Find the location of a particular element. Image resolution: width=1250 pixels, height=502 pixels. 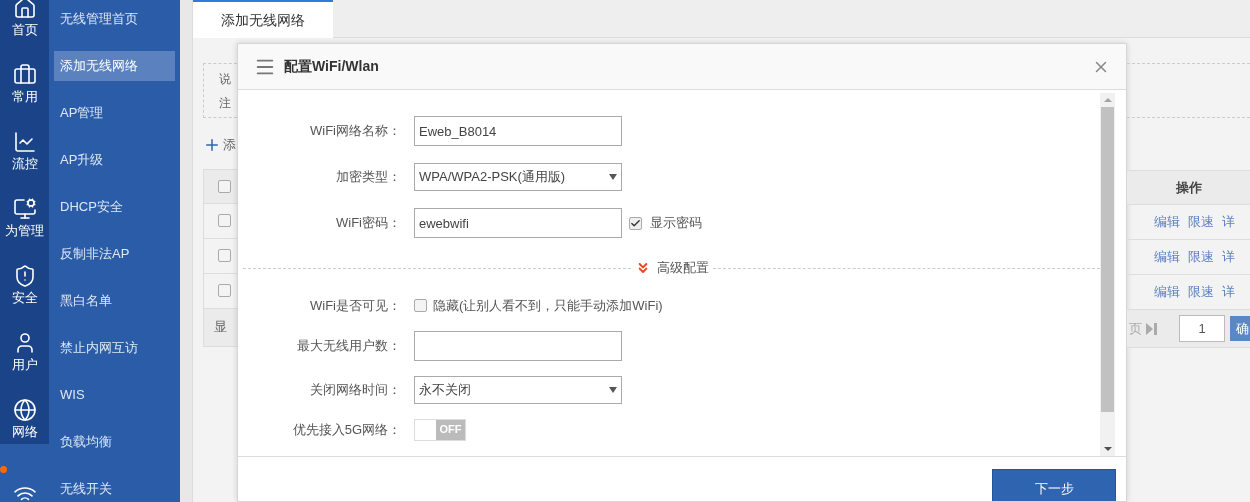

sidebar-item: 反制非法AP is located at coordinates (114, 253).